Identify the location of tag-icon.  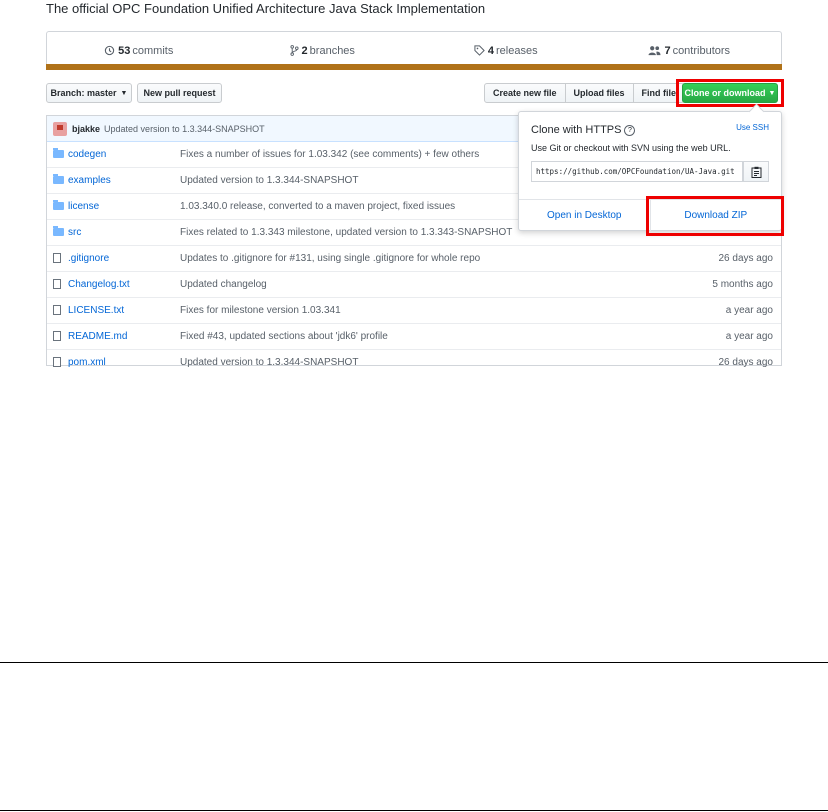
(479, 50).